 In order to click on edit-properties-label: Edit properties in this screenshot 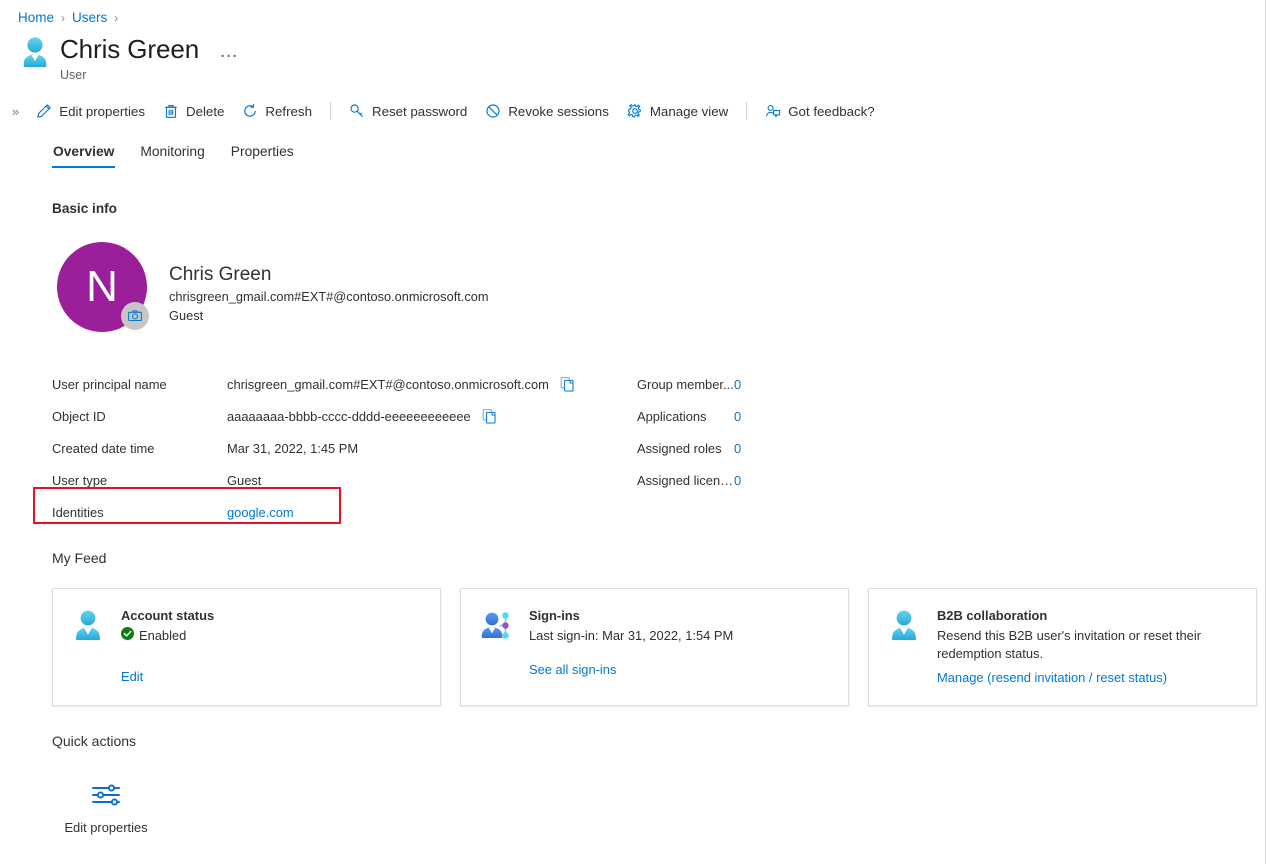, I will do `click(102, 111)`.